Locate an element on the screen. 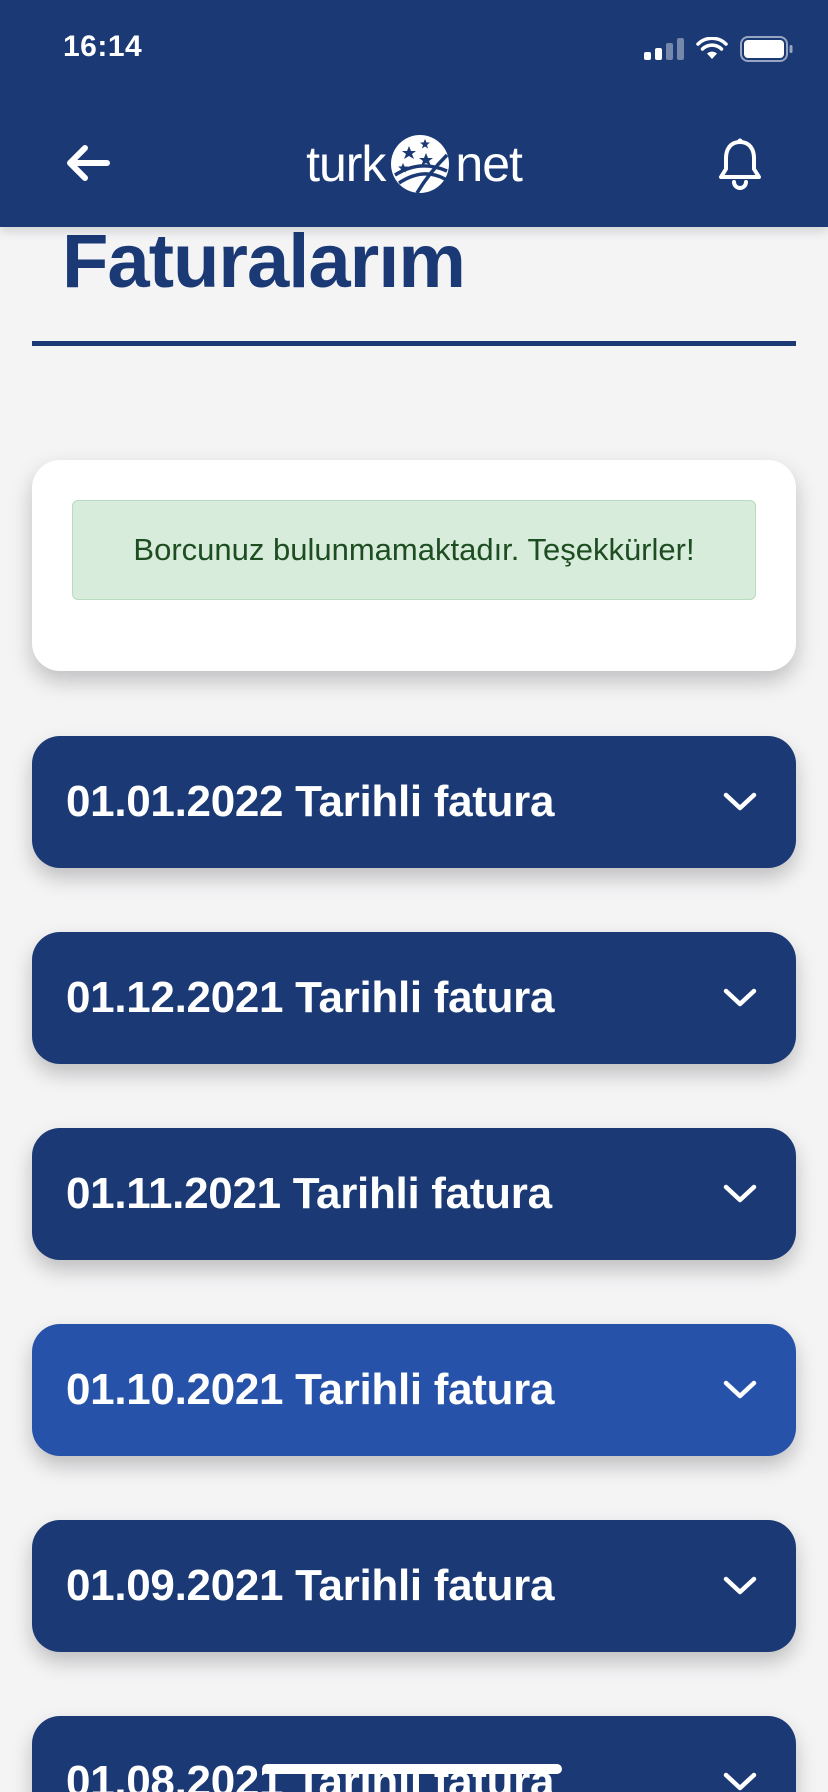  balance-notice-card: Borcunuz bulunmamaktadır. Teşekkürler! is located at coordinates (414, 565).